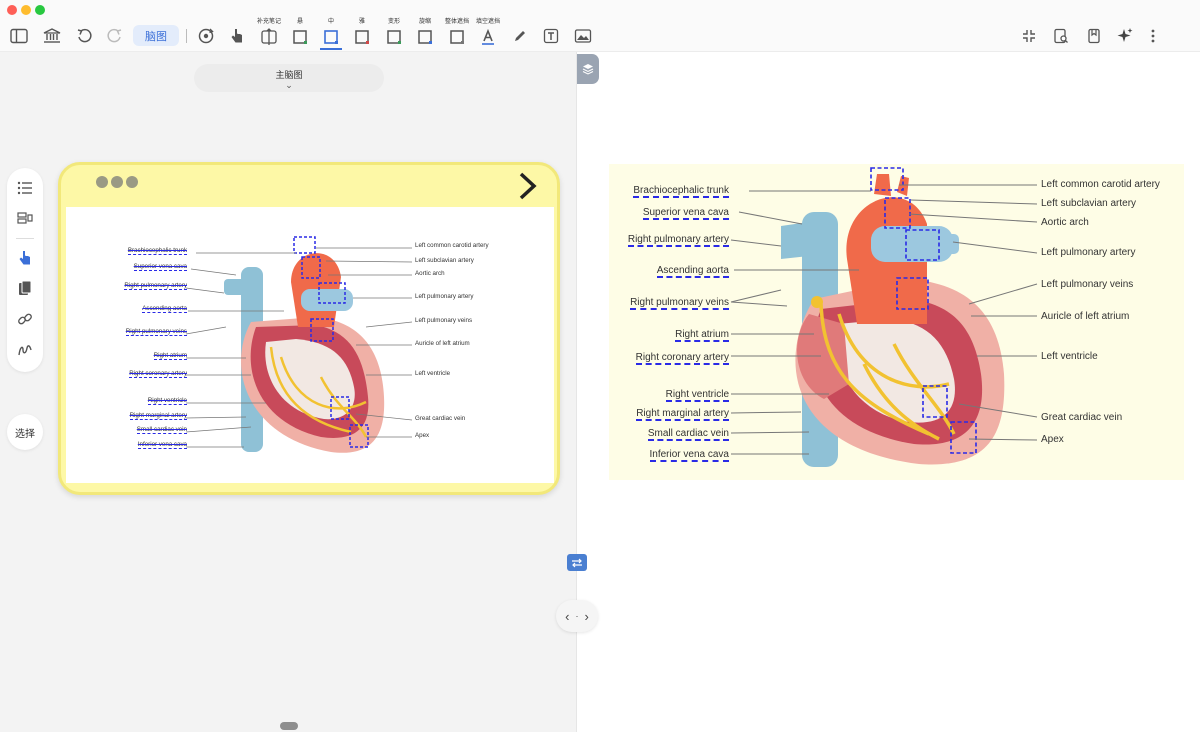  What do you see at coordinates (583, 36) in the screenshot?
I see `image-icon` at bounding box center [583, 36].